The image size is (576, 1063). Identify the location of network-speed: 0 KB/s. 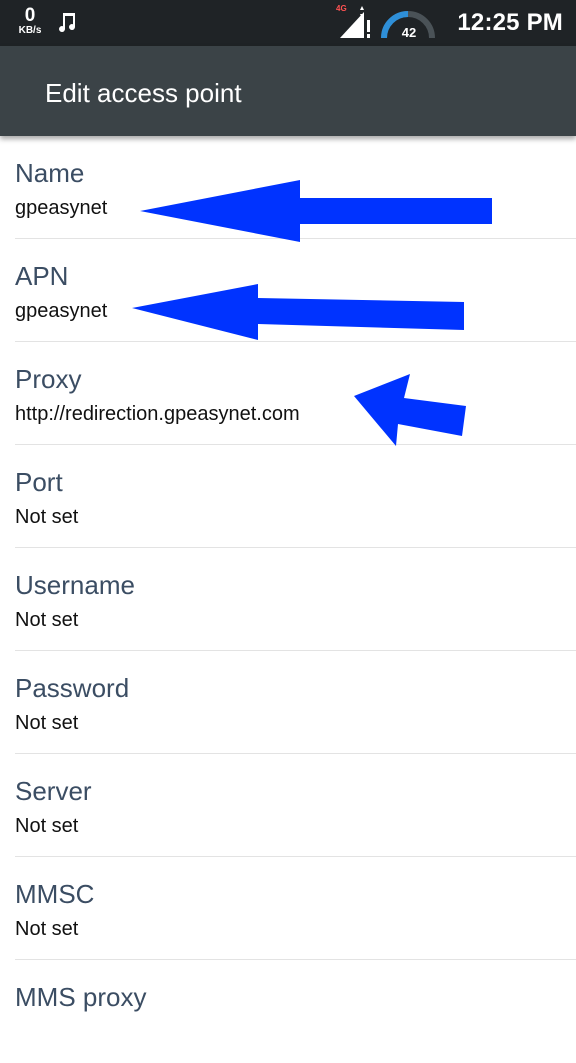
(30, 21).